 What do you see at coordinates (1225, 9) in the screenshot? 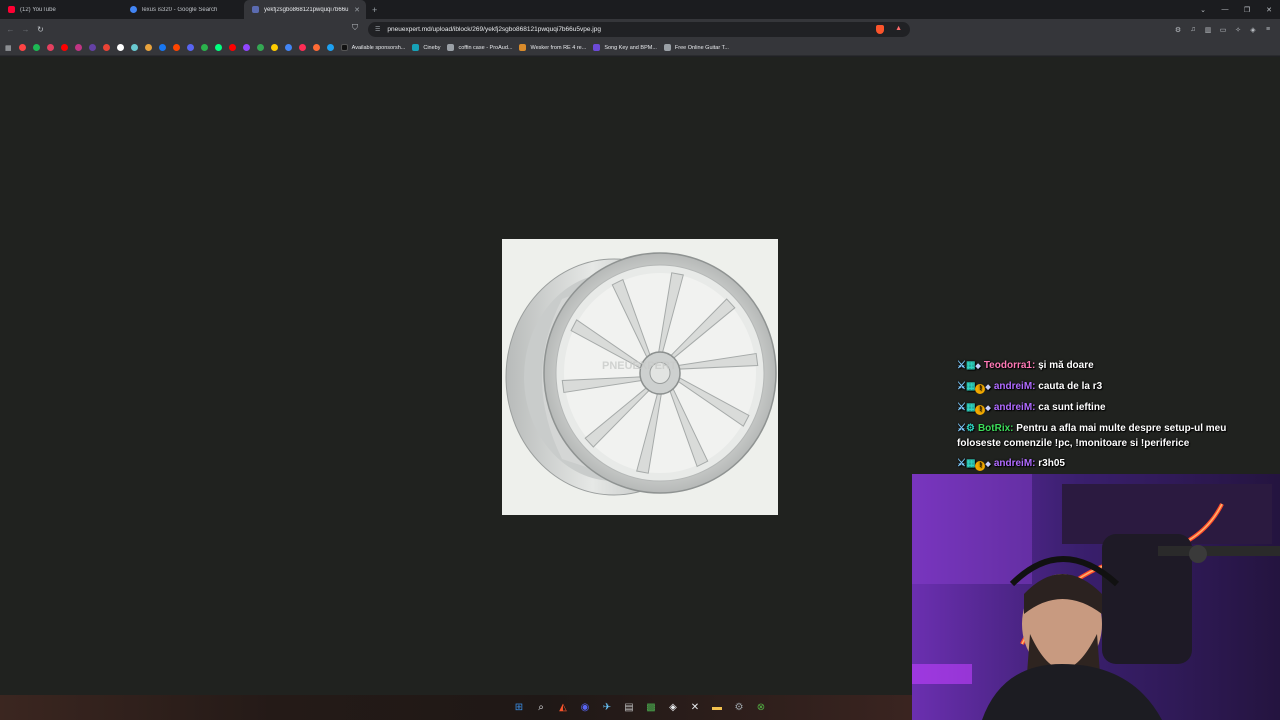
I see `minimize-icon: —` at bounding box center [1225, 9].